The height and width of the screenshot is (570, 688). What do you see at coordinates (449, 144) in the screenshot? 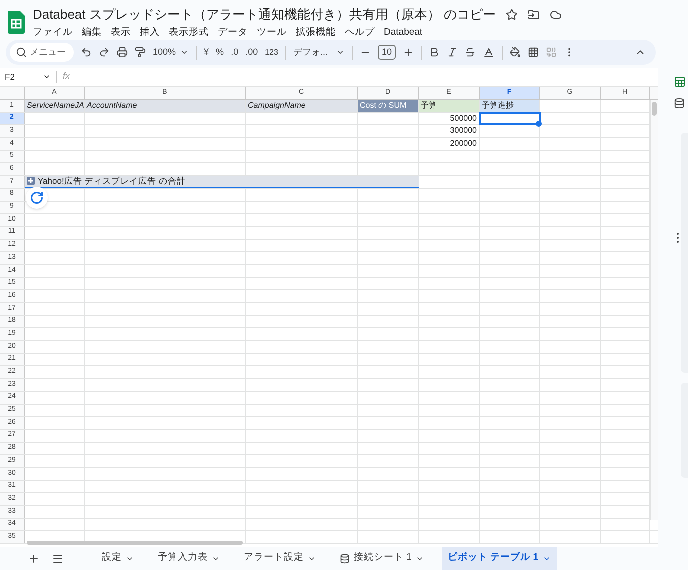
I see `table-cell: 200000` at bounding box center [449, 144].